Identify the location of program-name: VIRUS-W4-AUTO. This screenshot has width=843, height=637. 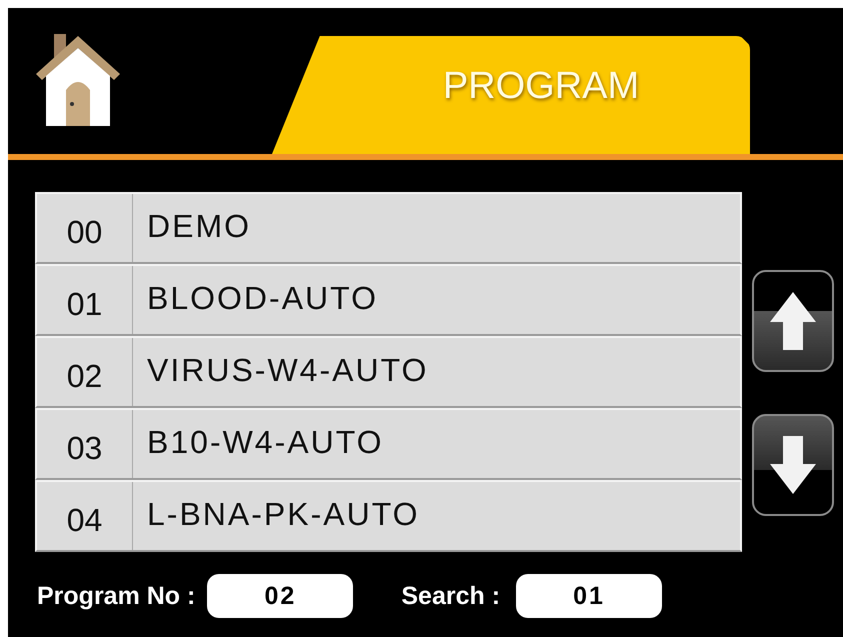
(287, 370).